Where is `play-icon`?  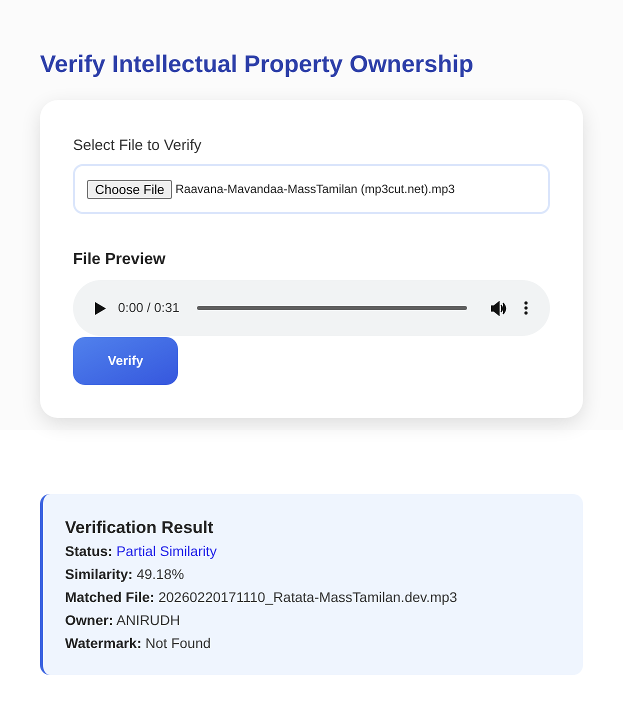 play-icon is located at coordinates (100, 308).